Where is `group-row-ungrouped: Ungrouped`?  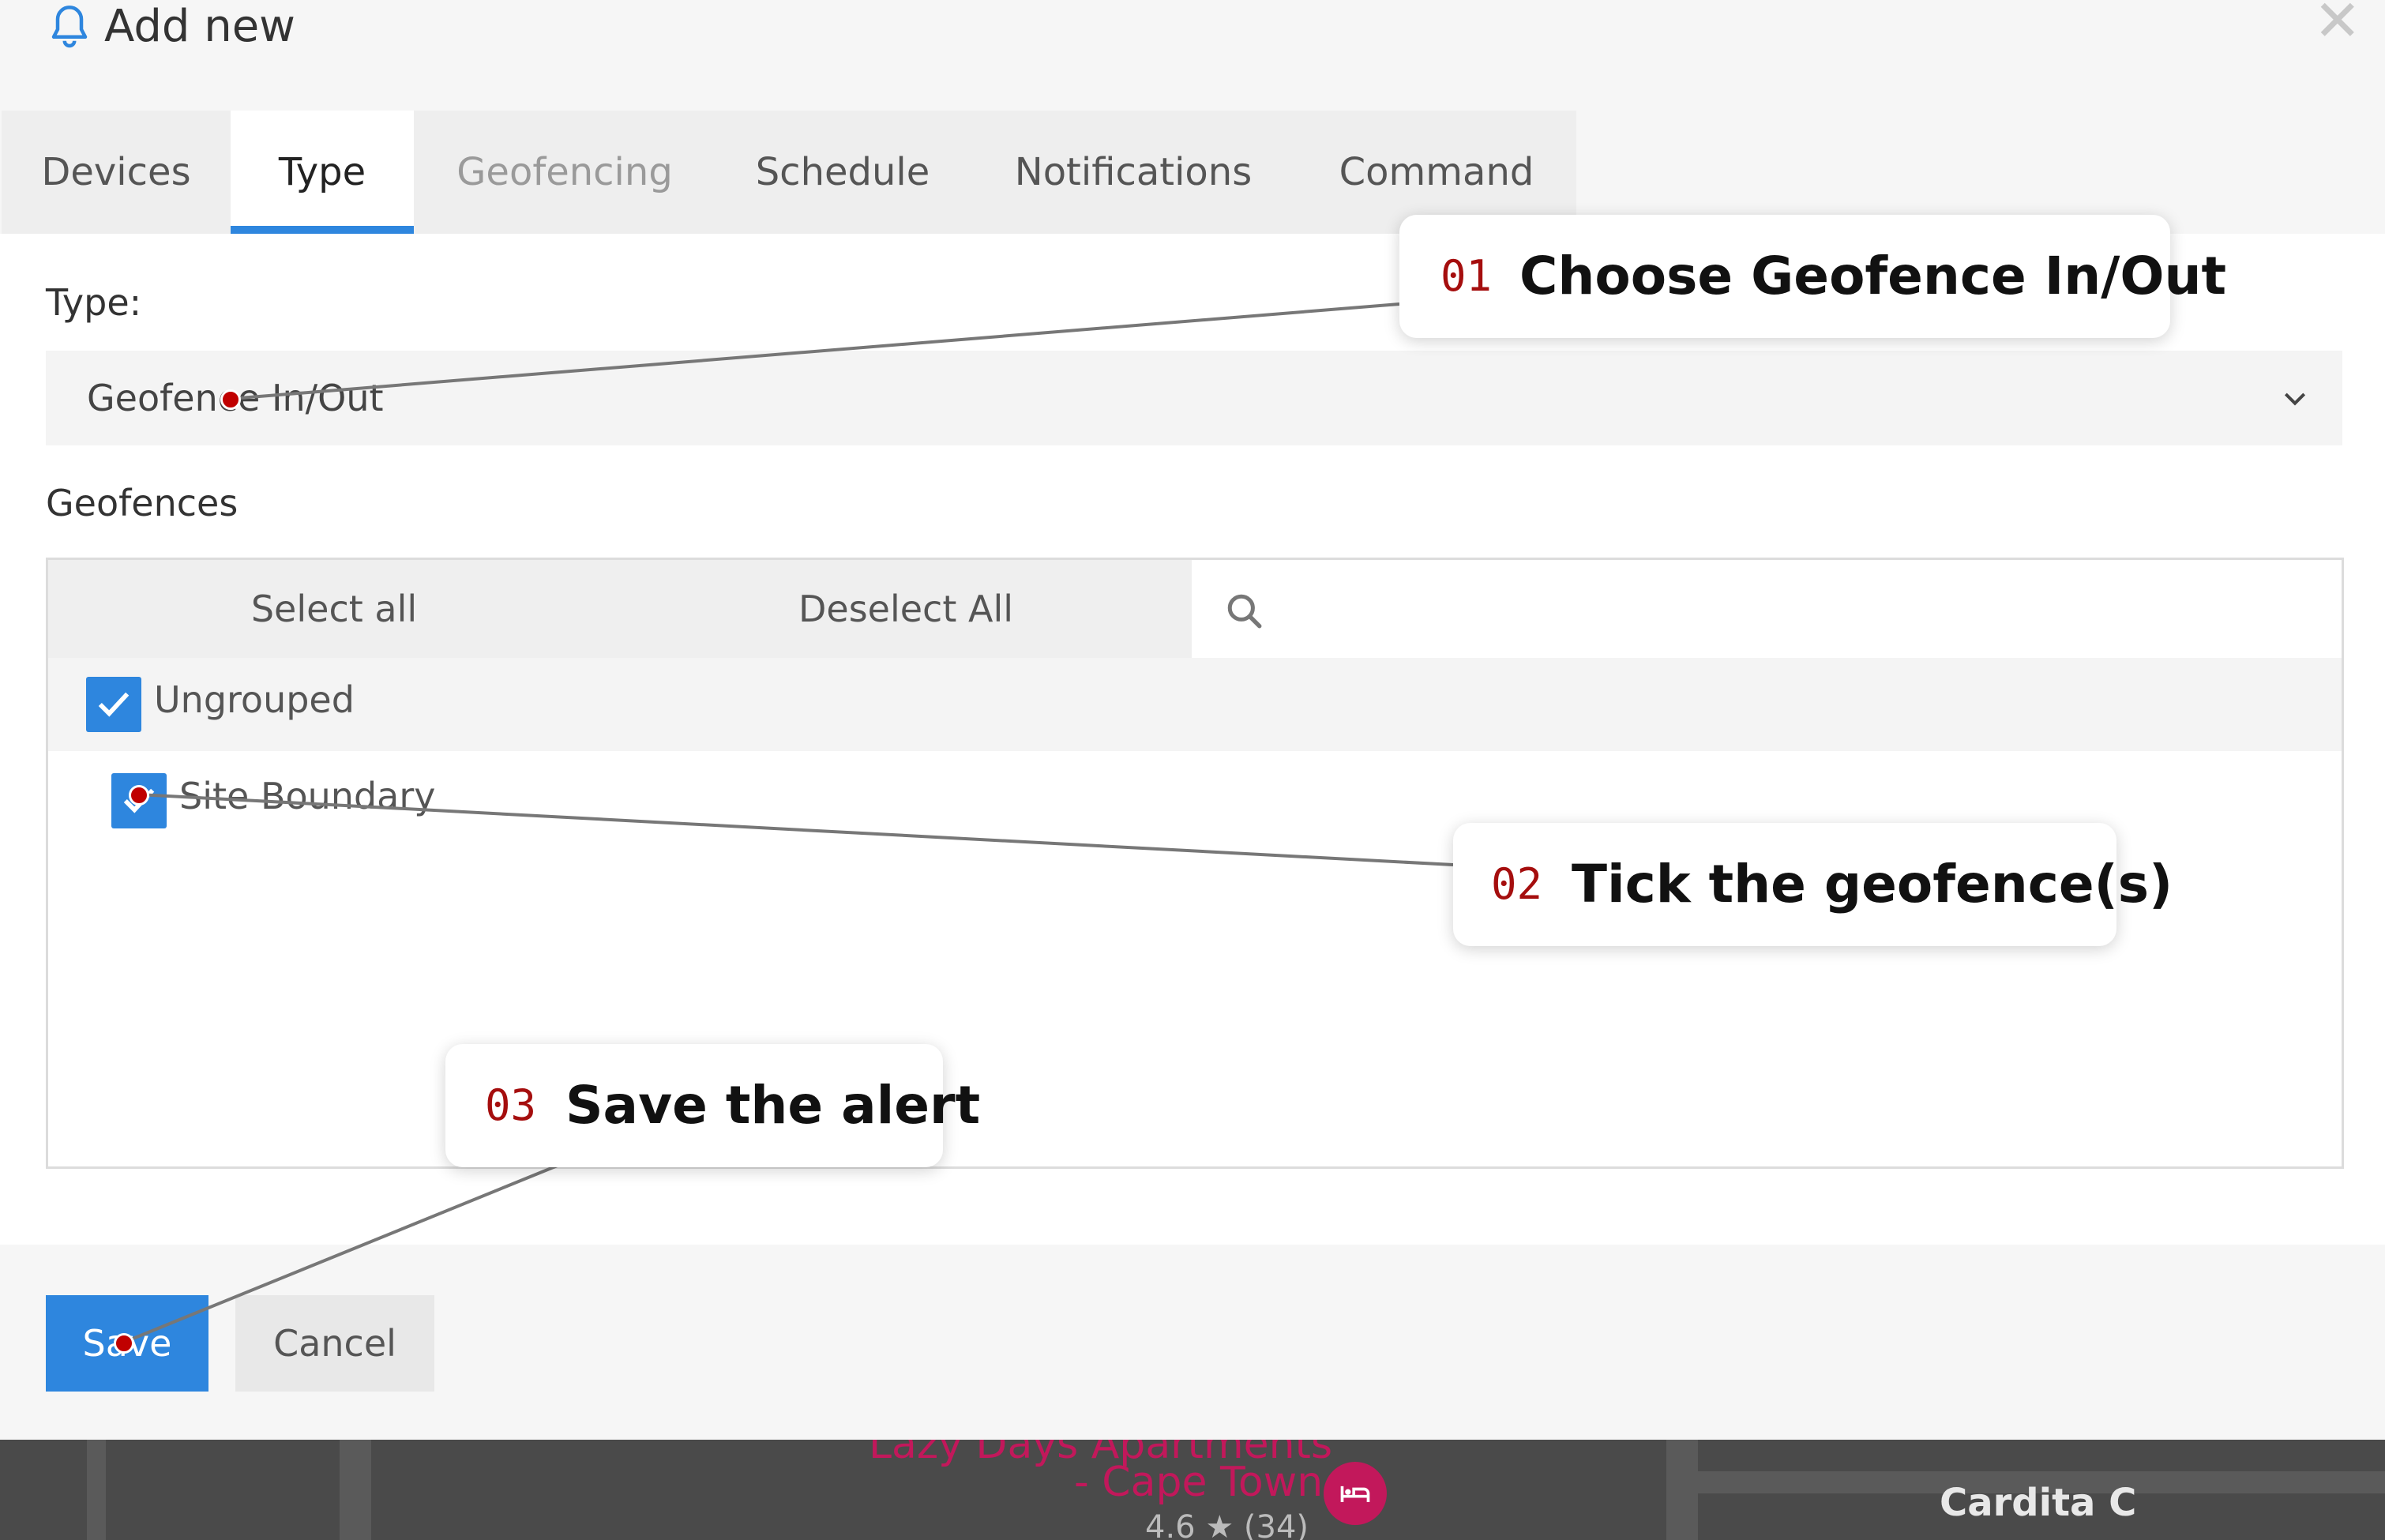
group-row-ungrouped: Ungrouped is located at coordinates (1195, 704).